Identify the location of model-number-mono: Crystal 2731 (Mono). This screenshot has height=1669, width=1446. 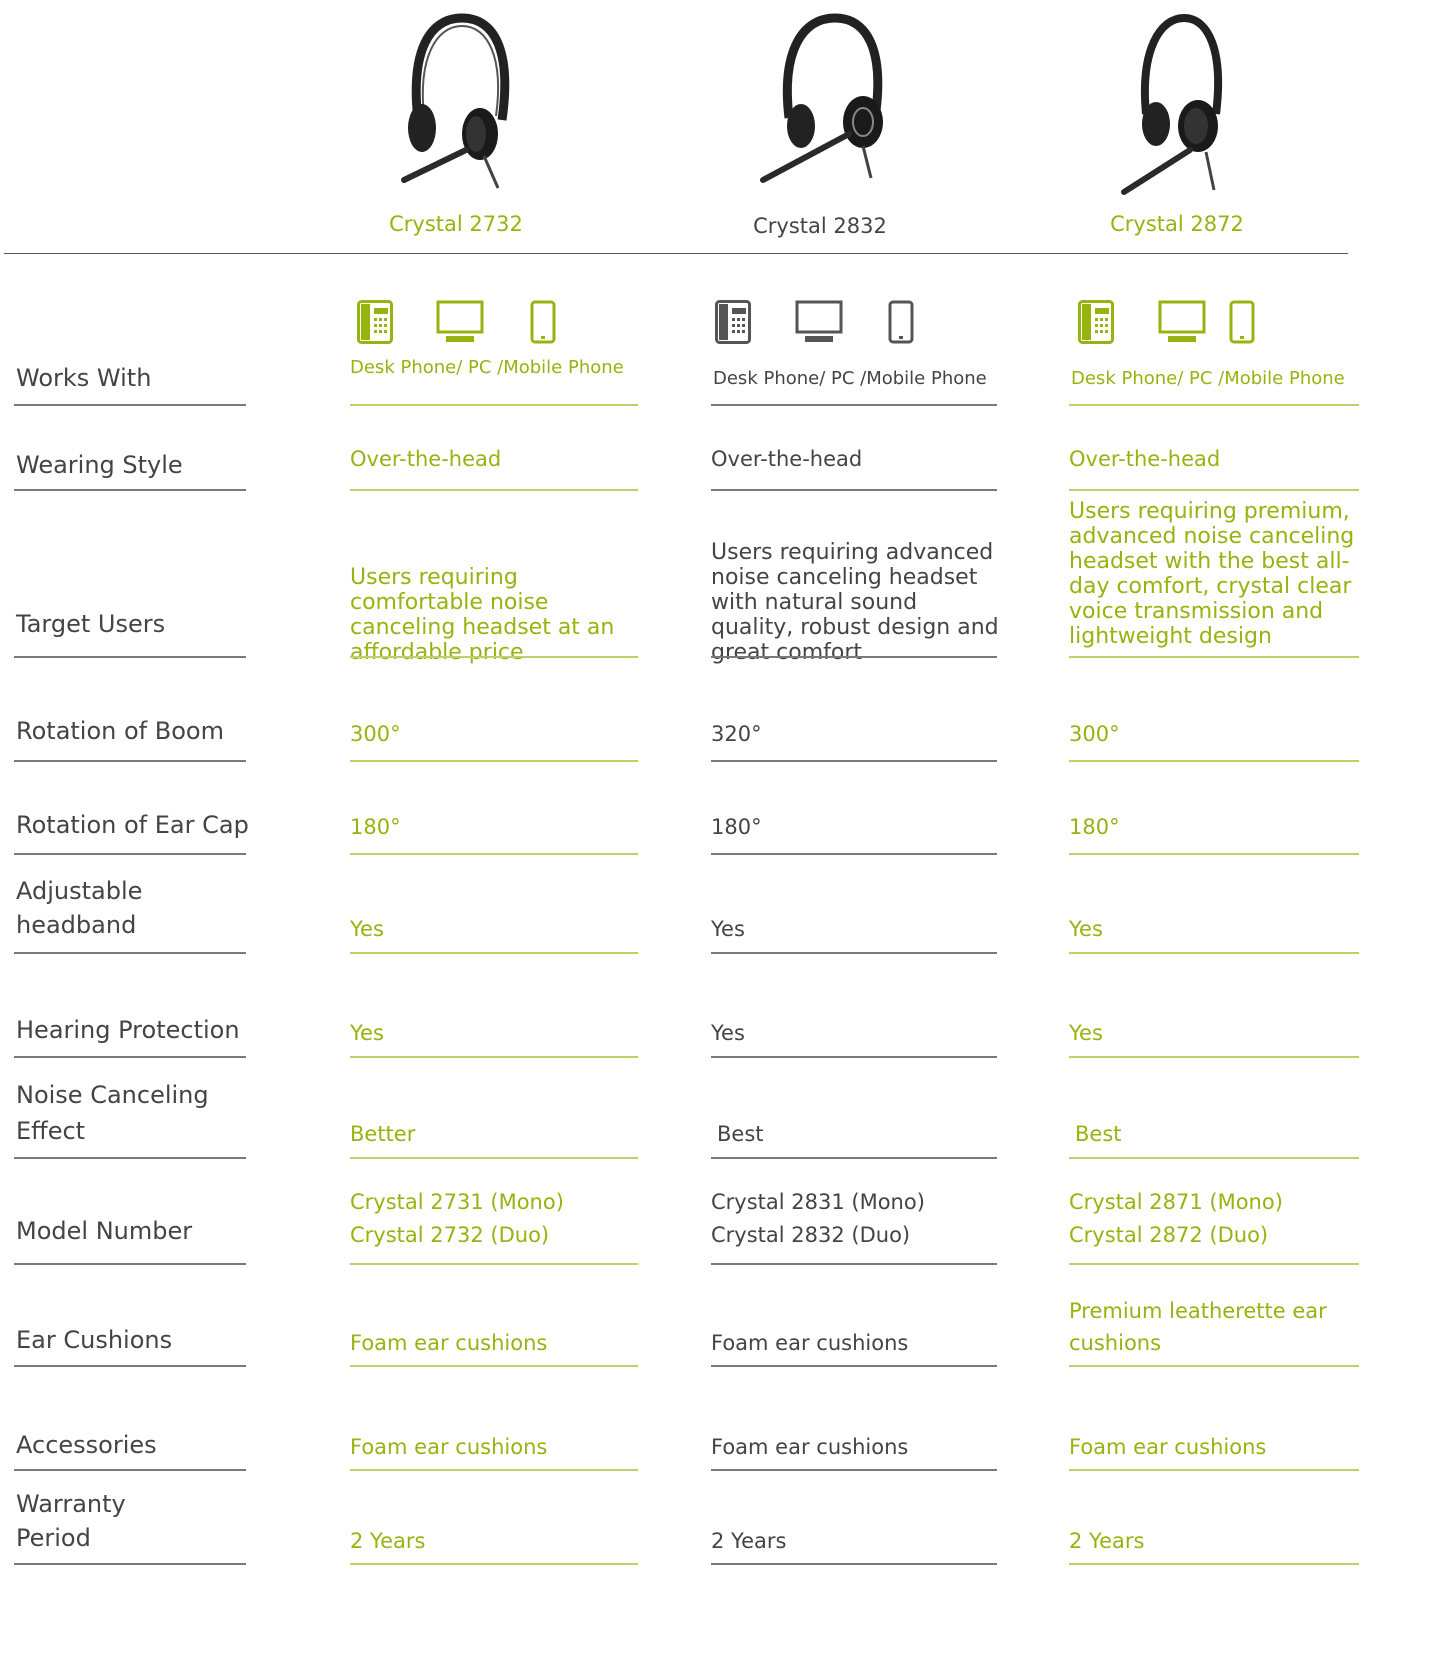
(457, 1202).